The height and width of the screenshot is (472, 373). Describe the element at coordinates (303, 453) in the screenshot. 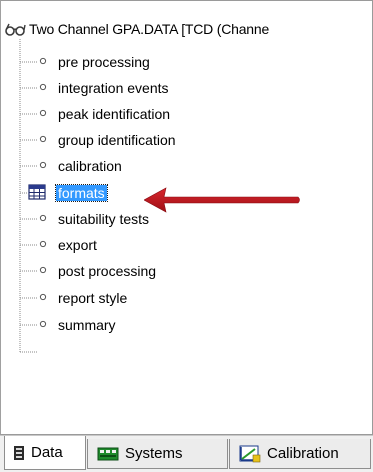

I see `tab-label: Calibration` at that location.